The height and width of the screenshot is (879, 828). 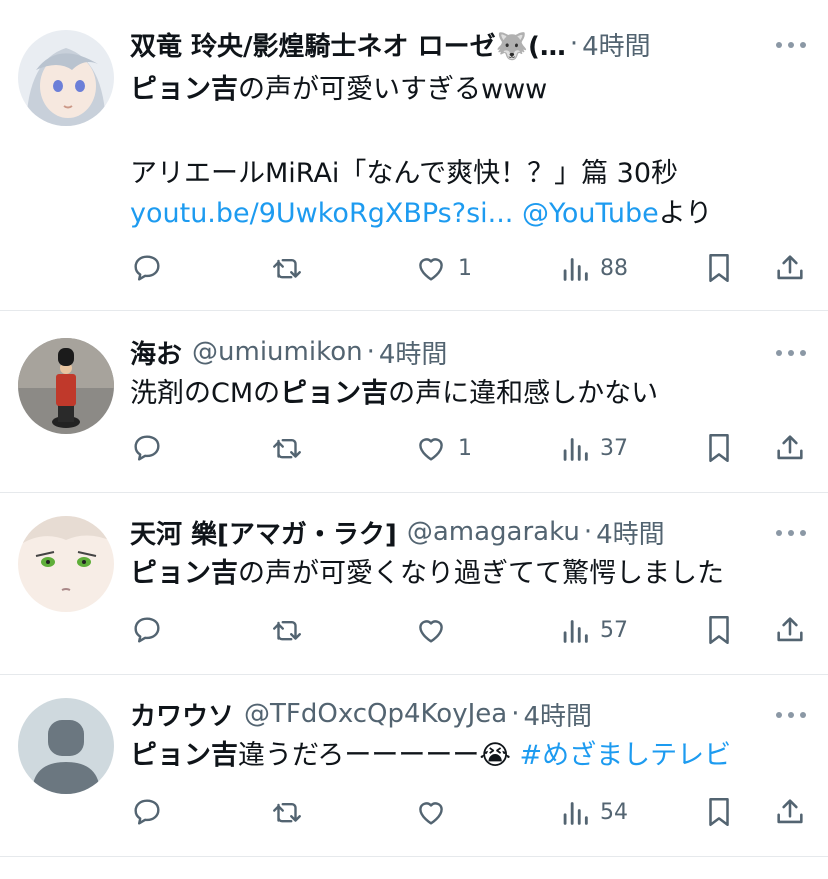 What do you see at coordinates (626, 755) in the screenshot?
I see `hashtag-link: #めざましテレビ` at bounding box center [626, 755].